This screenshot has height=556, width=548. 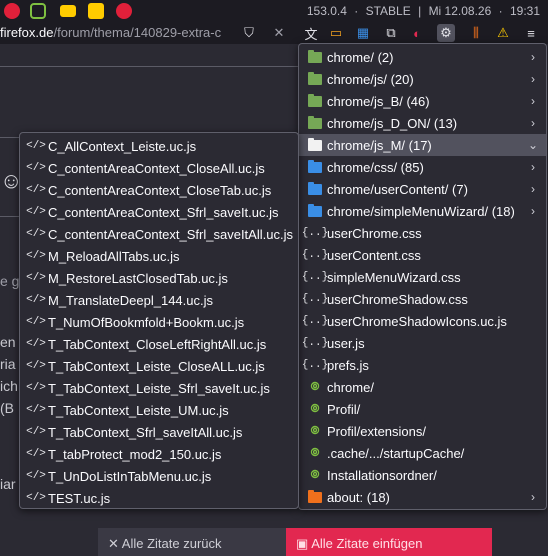 I want to click on menu-item-label: TEST.uc.js, so click(x=79, y=498).